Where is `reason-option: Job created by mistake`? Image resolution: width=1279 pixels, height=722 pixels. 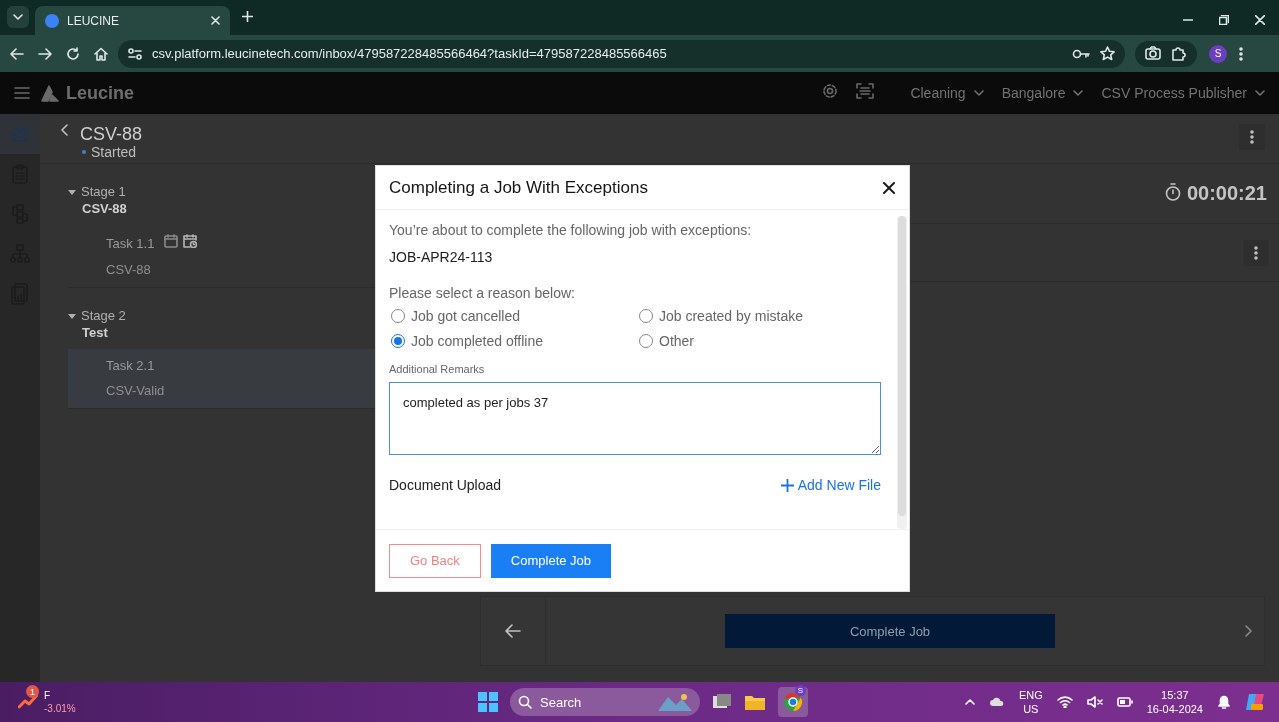 reason-option: Job created by mistake is located at coordinates (759, 316).